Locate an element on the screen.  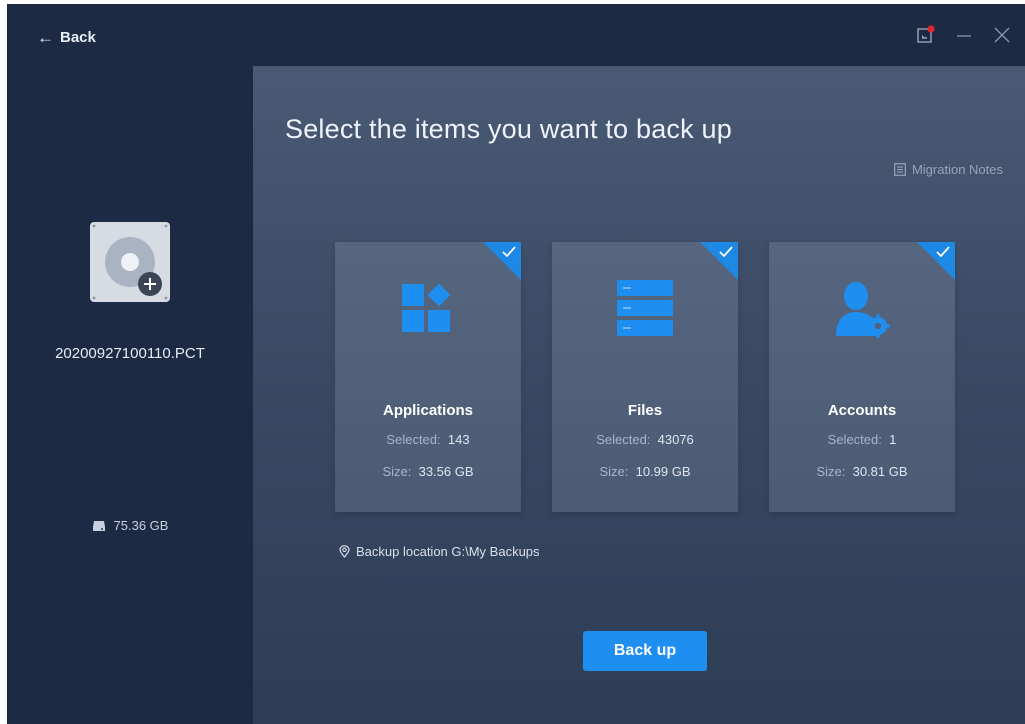
accounts-card: Accounts Selected: 1 Size: 30.81 GB is located at coordinates (862, 377).